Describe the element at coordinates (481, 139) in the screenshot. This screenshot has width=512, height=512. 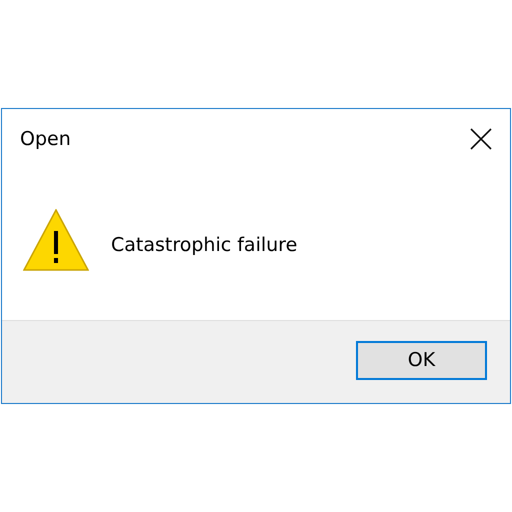
I see `close-icon` at that location.